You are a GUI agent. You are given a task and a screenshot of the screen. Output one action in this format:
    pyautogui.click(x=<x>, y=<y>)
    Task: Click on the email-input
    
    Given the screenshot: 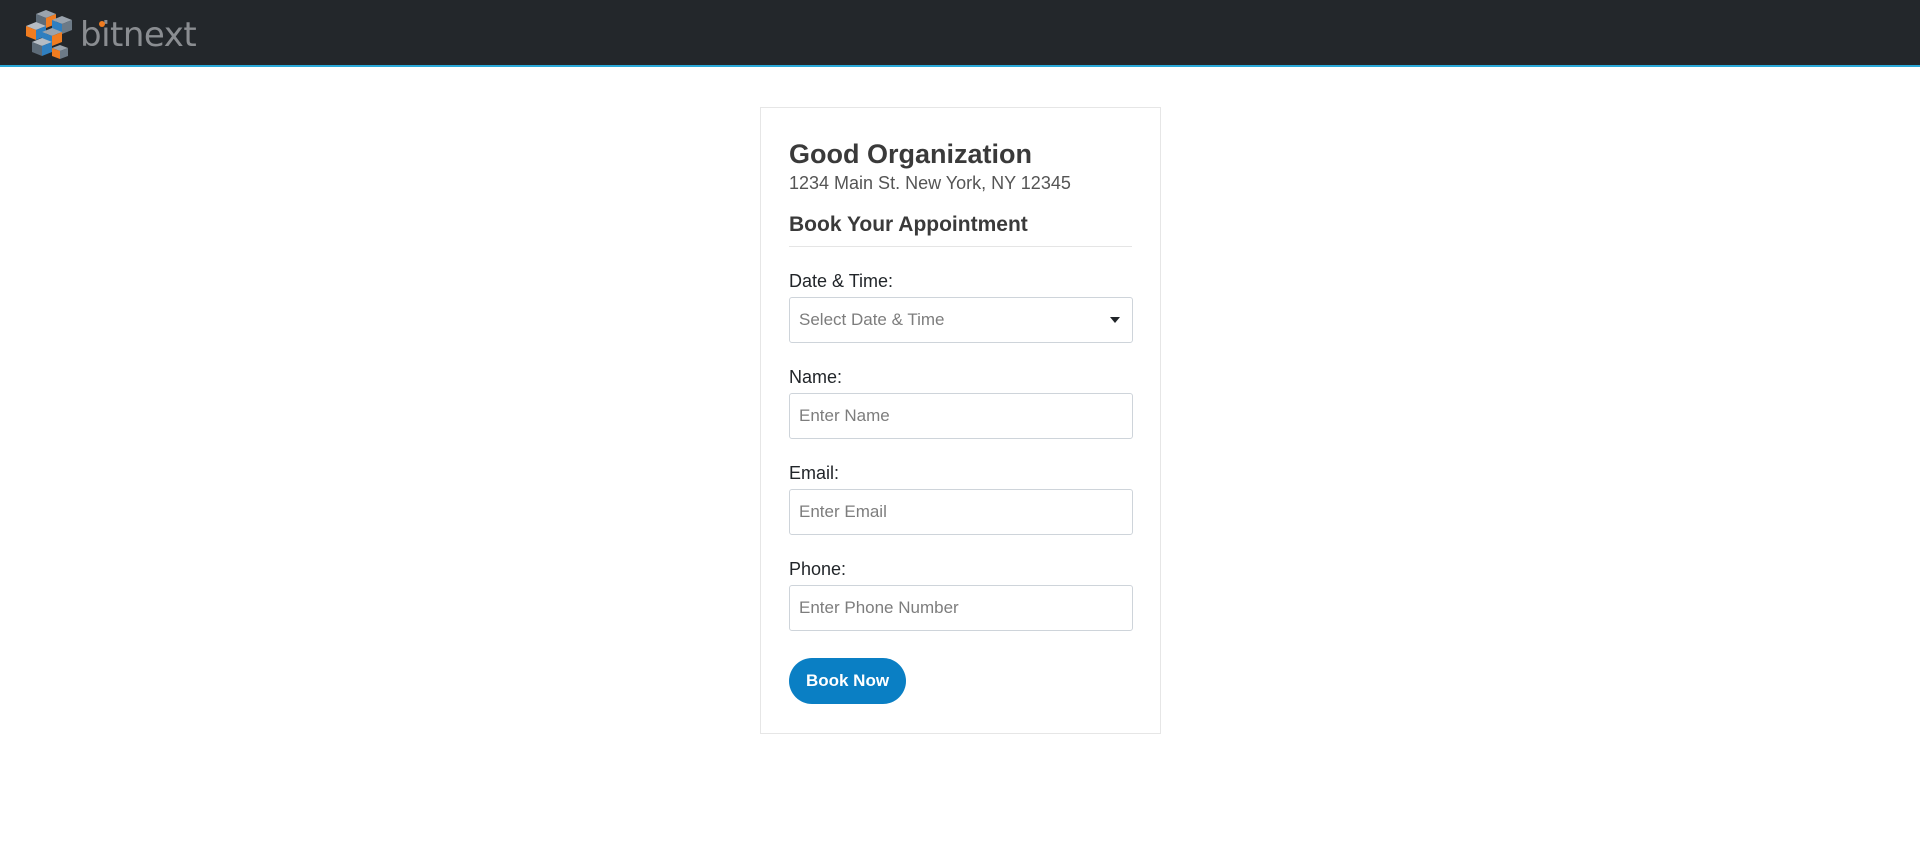 What is the action you would take?
    pyautogui.click(x=961, y=512)
    